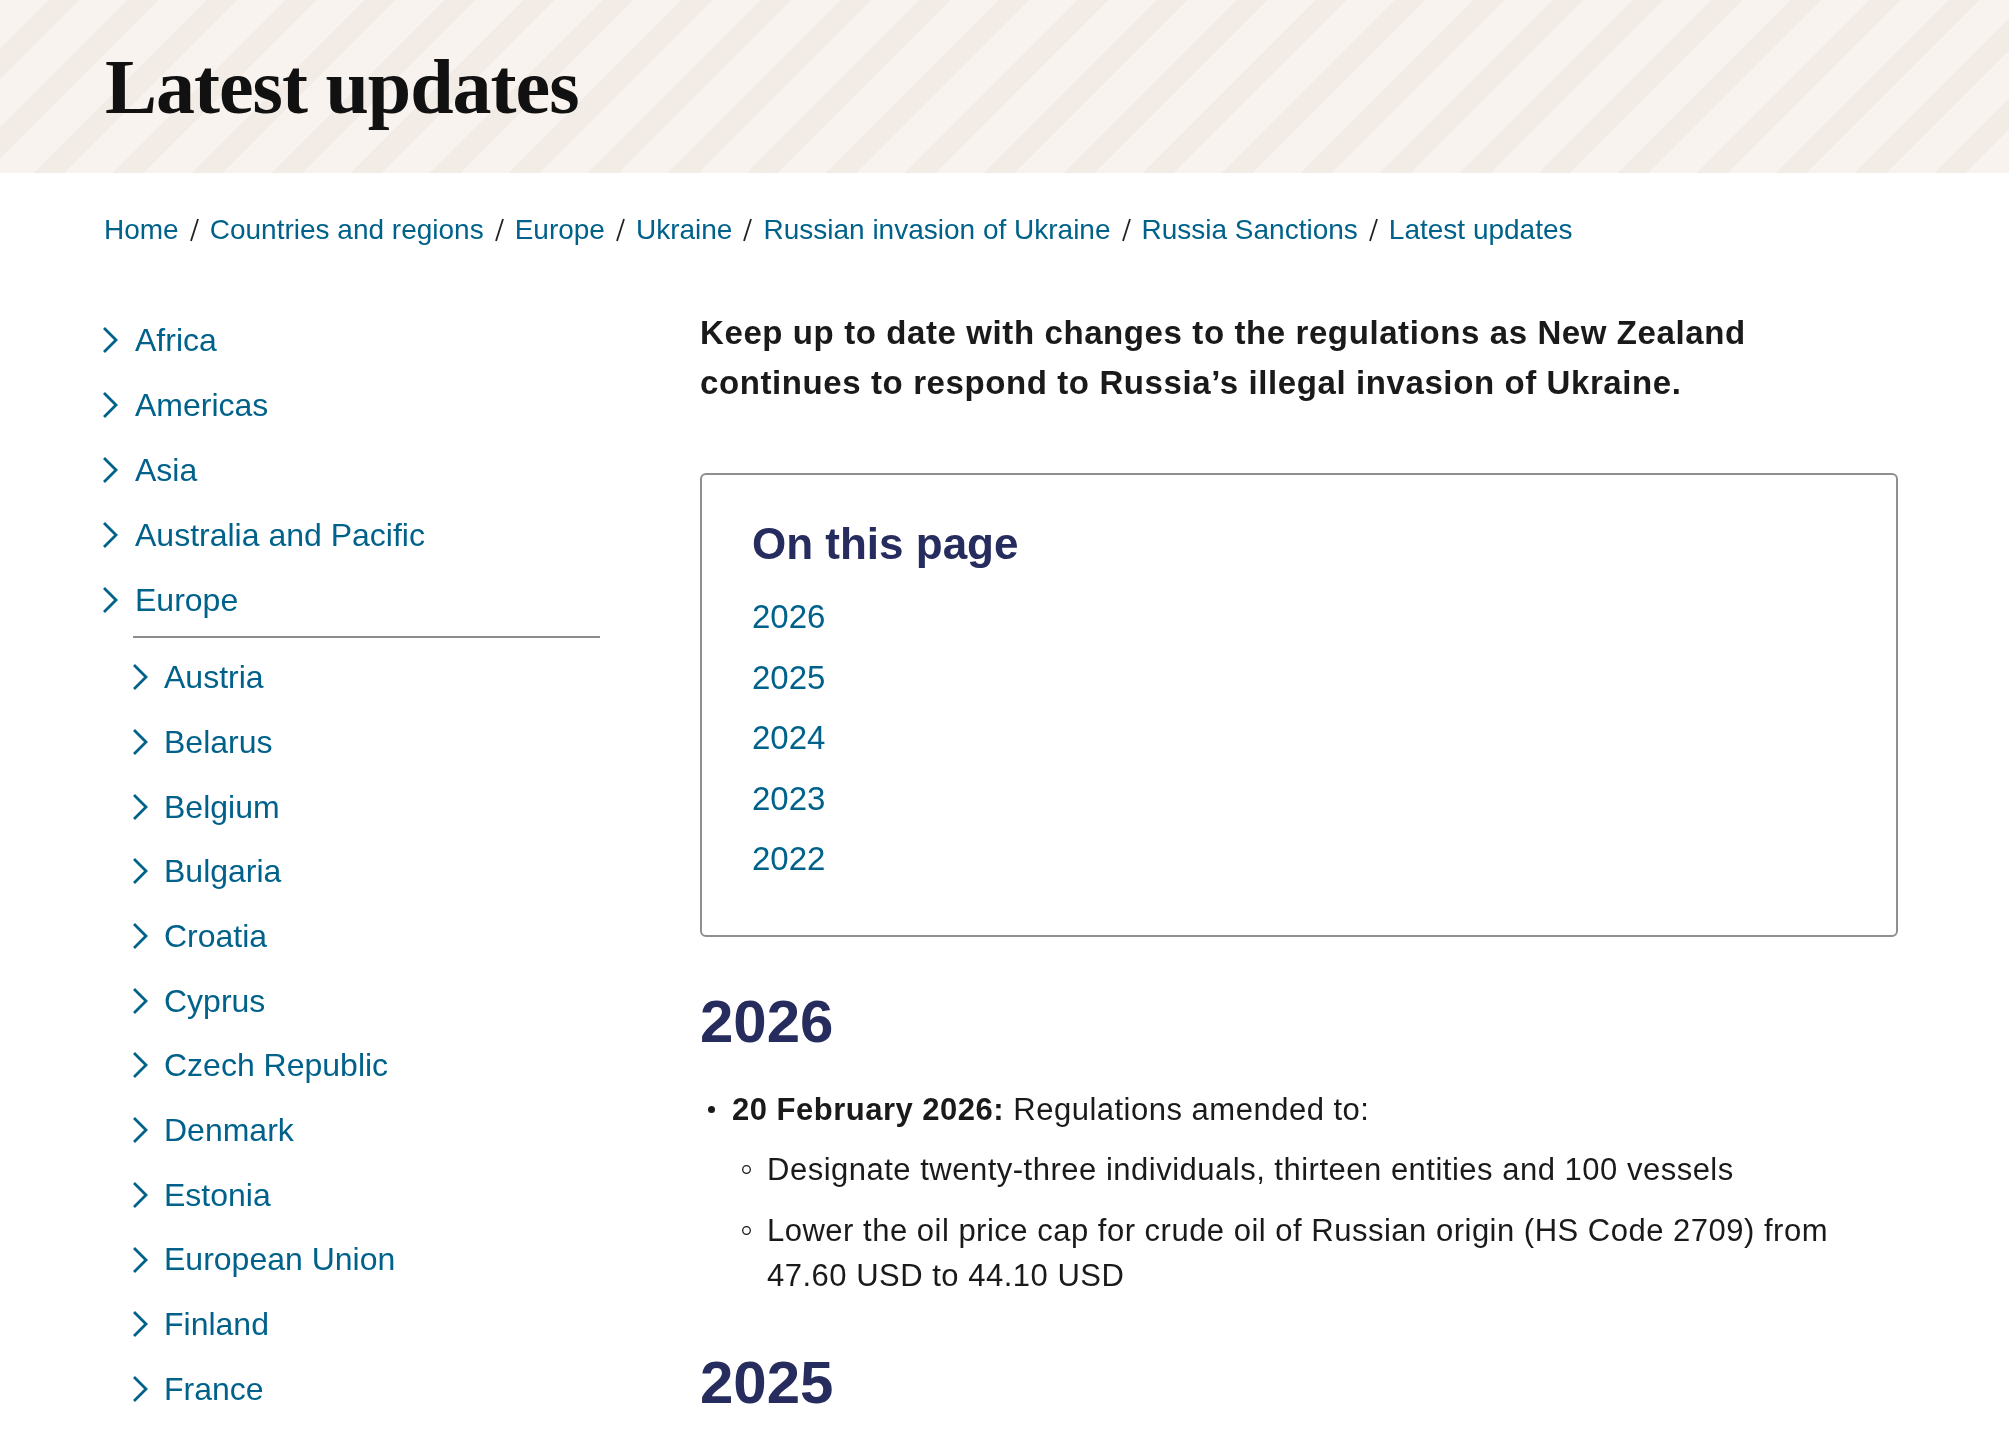 Image resolution: width=2009 pixels, height=1441 pixels. I want to click on sidebar-link: Belarus, so click(203, 742).